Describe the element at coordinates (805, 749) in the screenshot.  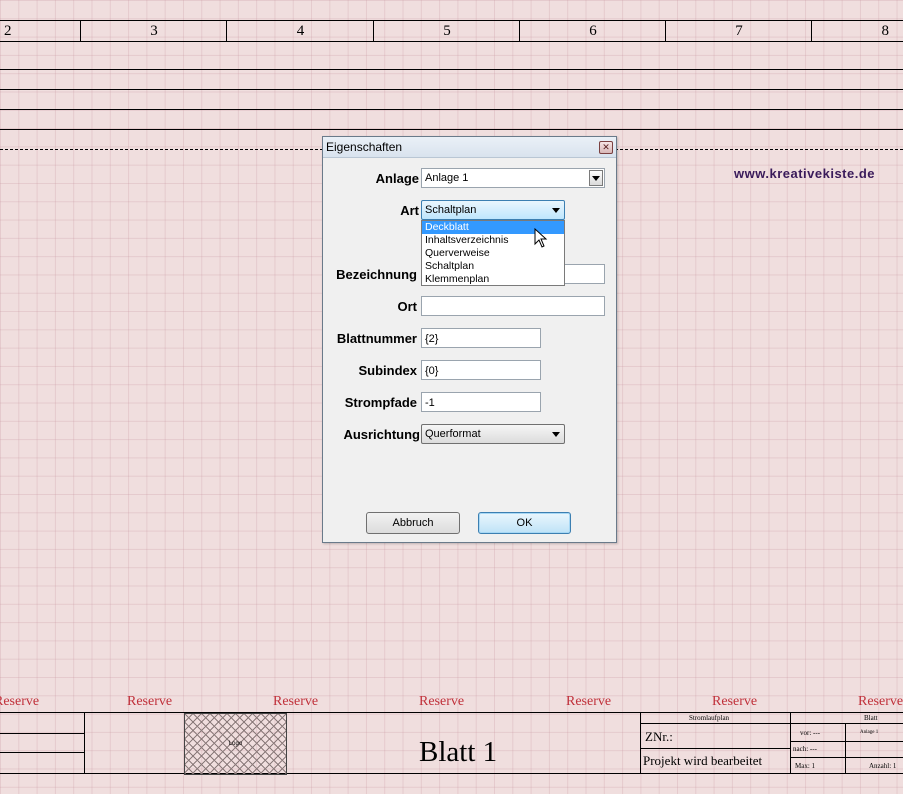
I see `nach-label: nach: ---` at that location.